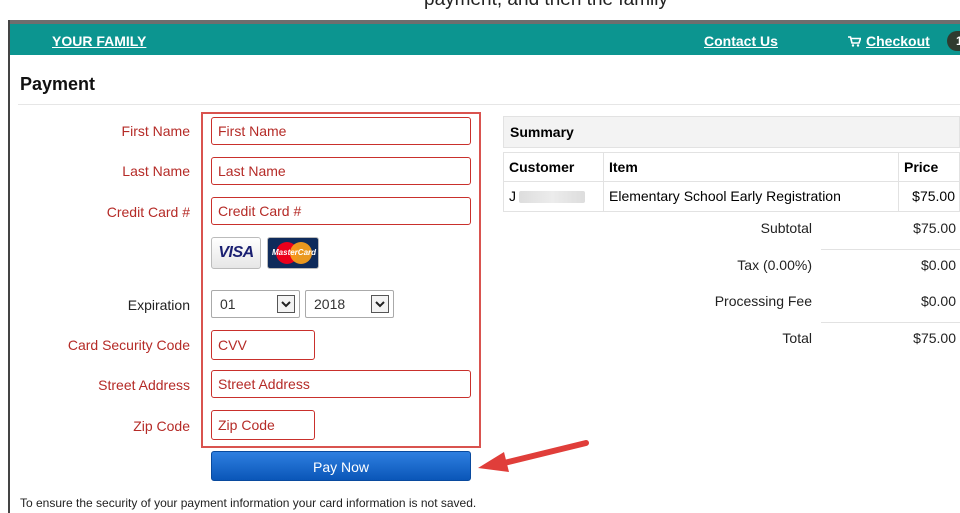 The image size is (960, 513). What do you see at coordinates (546, 5) in the screenshot?
I see `cropped-caption-text: payment, and then the family` at bounding box center [546, 5].